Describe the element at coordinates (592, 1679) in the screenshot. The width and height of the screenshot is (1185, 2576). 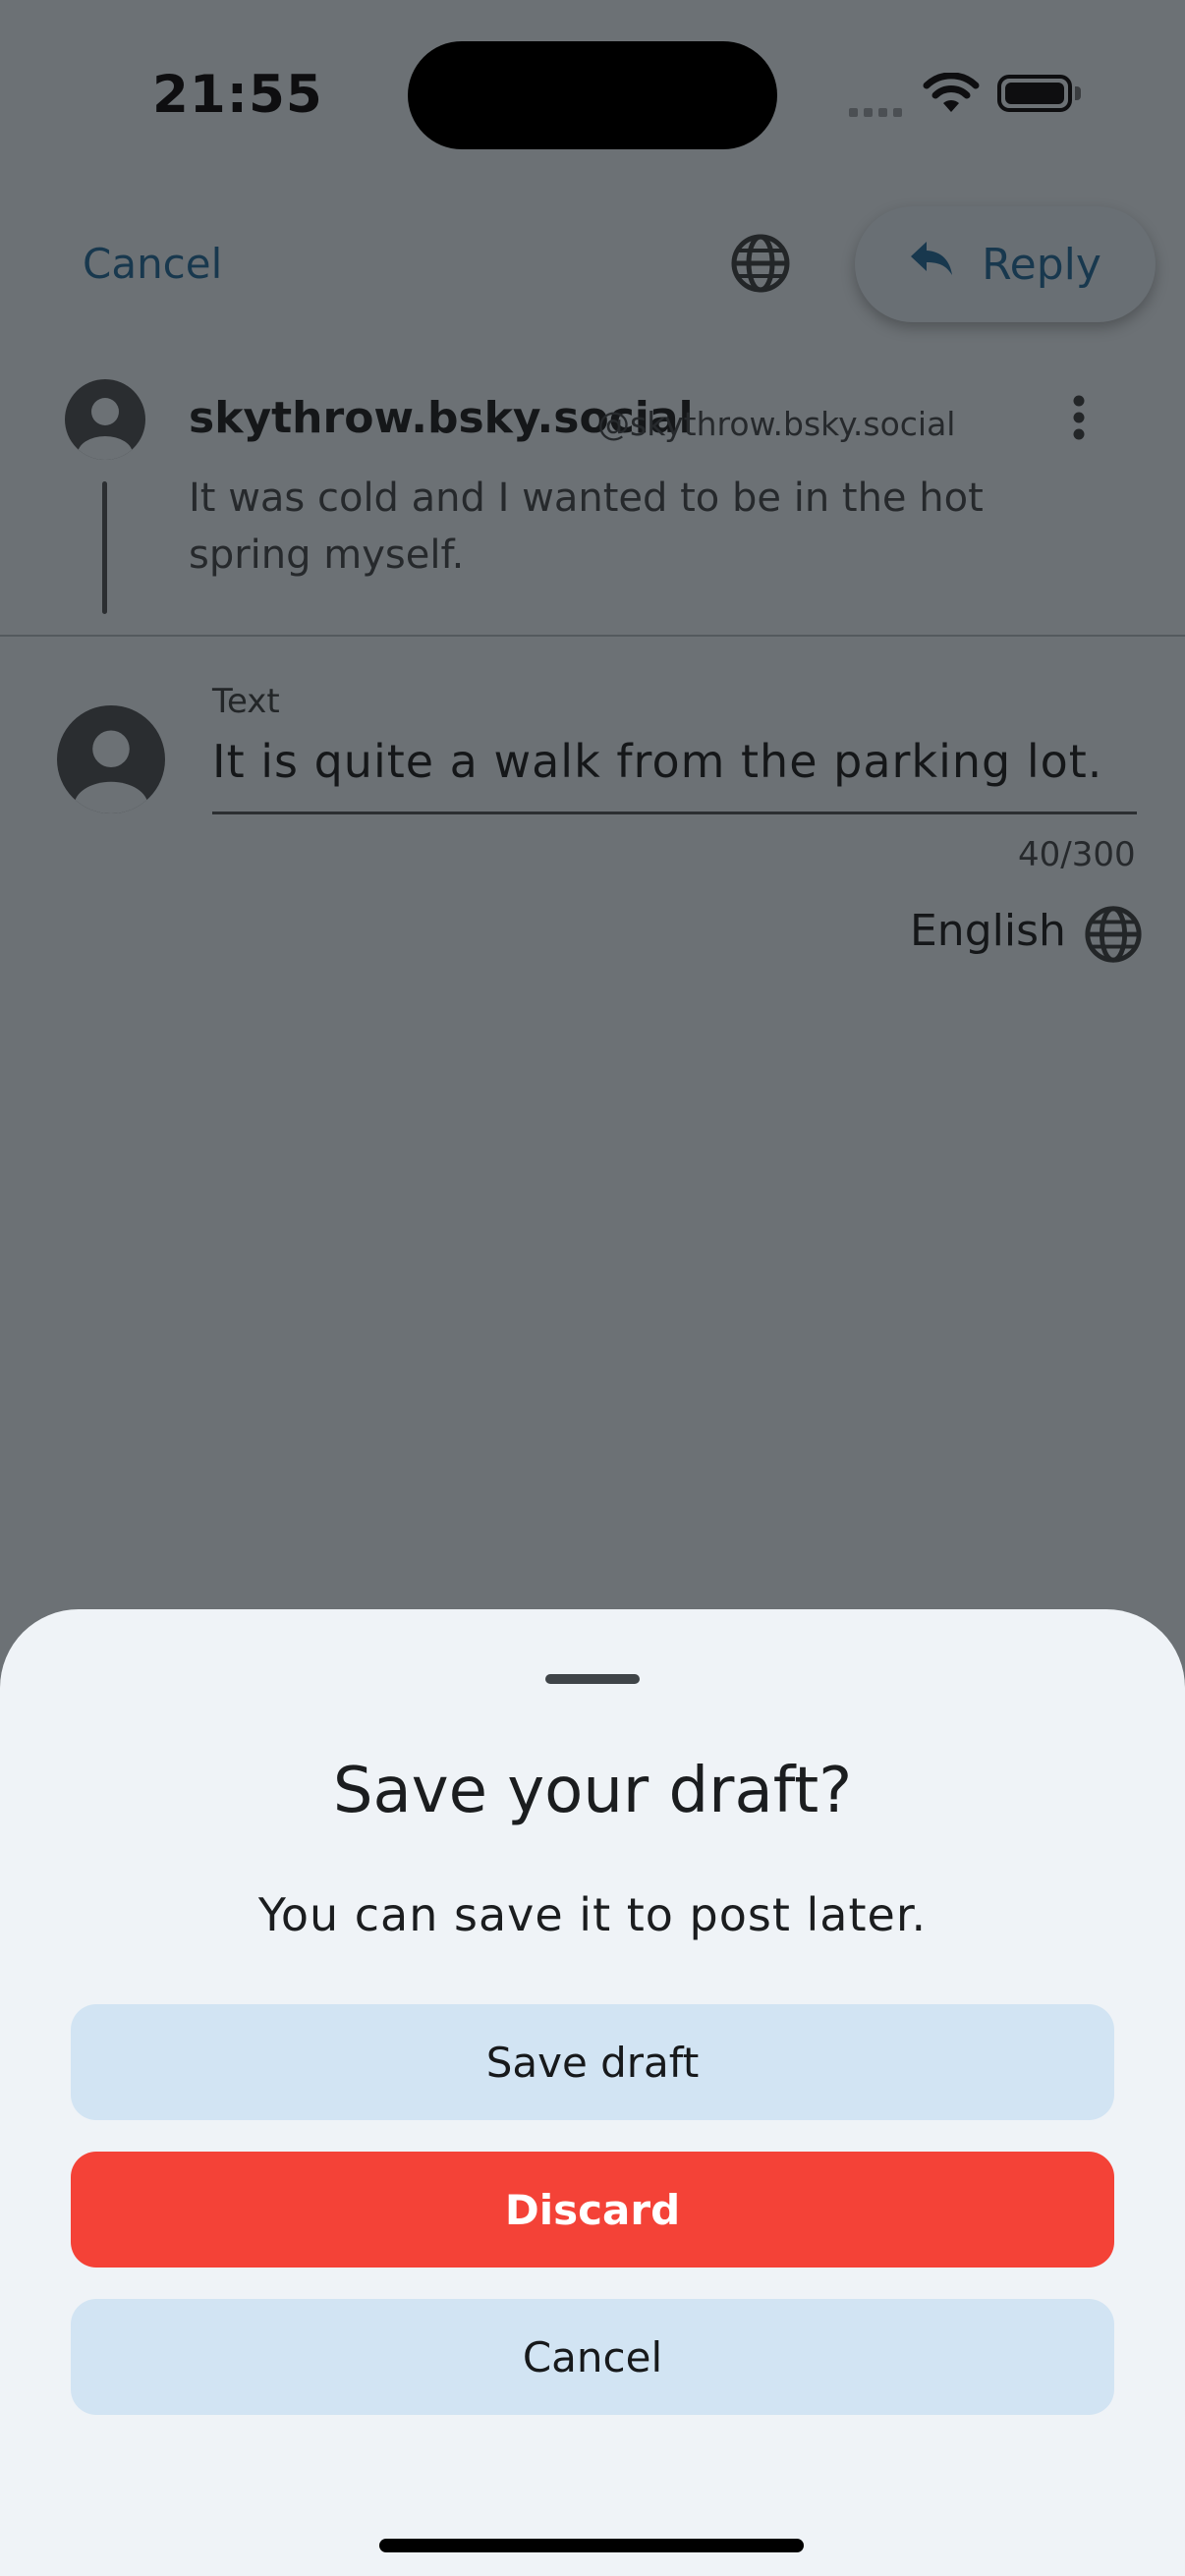
I see `sheet-drag-handle` at that location.